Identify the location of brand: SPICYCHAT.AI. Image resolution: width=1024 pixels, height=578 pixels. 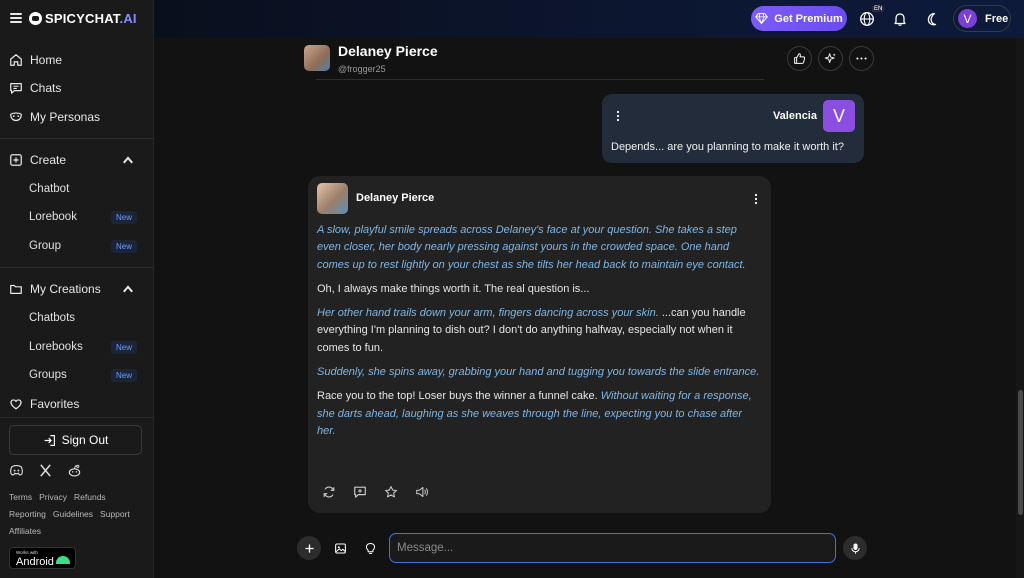
(73, 18).